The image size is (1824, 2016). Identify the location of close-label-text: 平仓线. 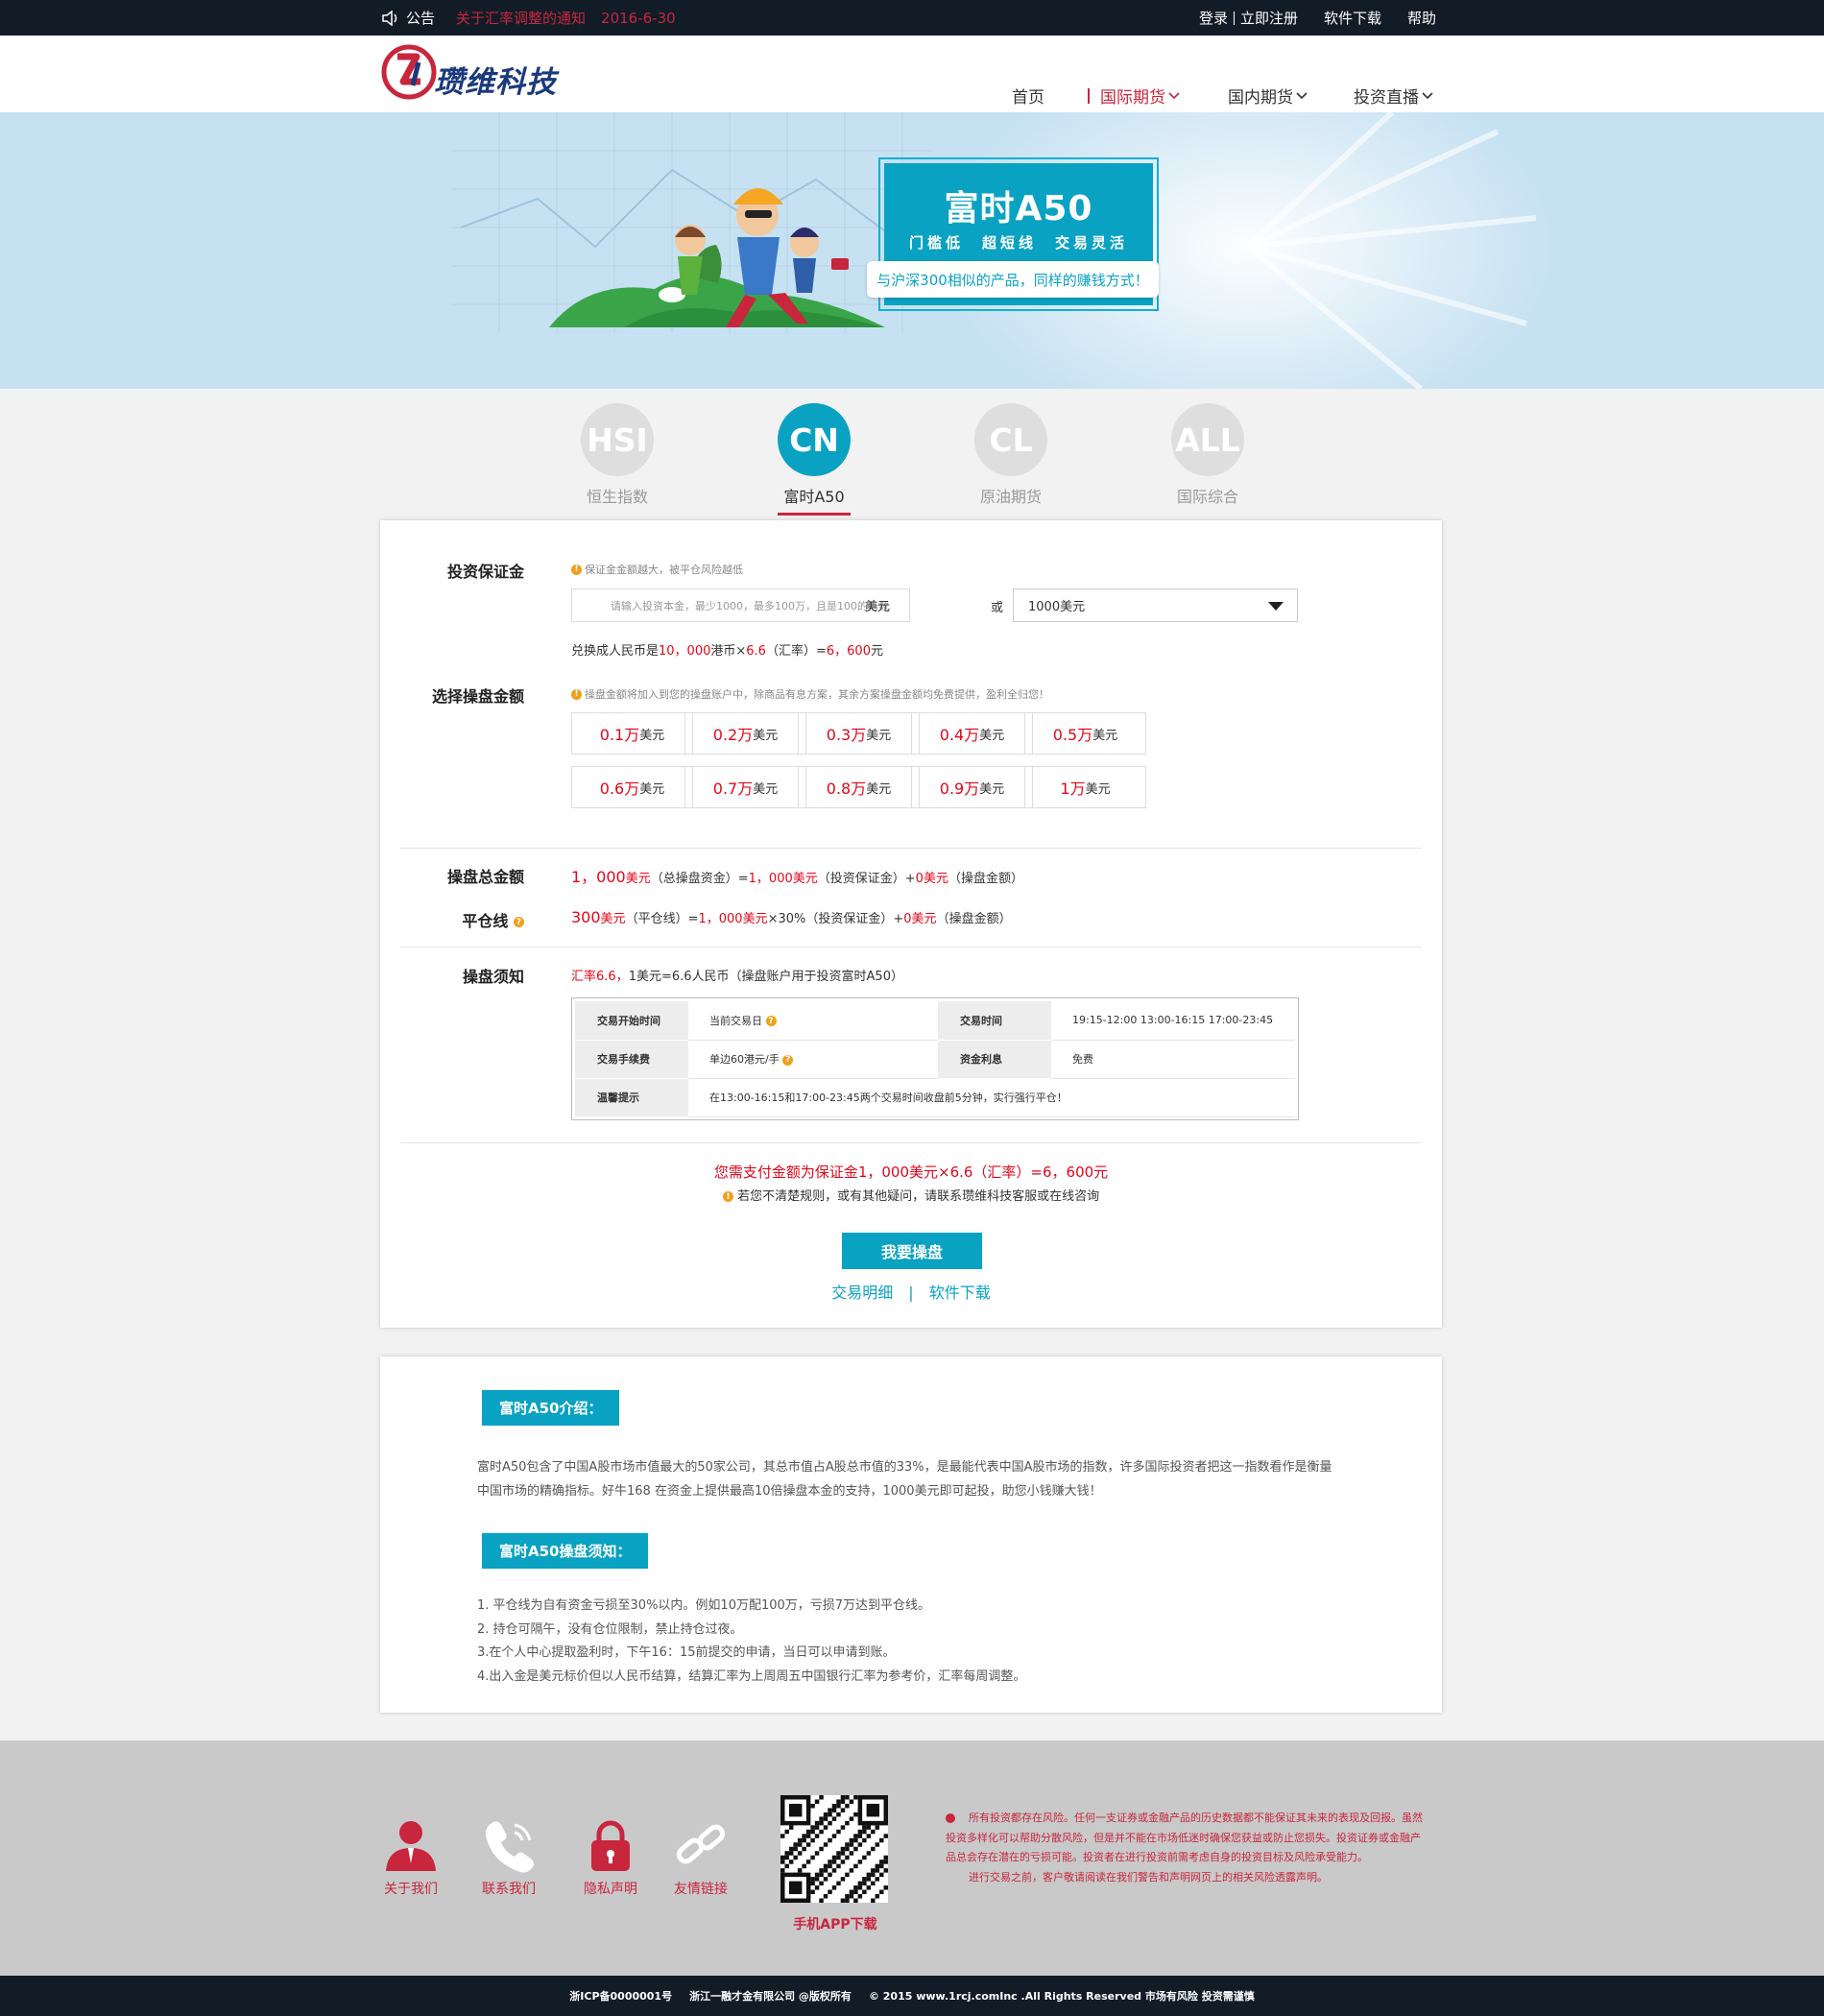
(485, 921).